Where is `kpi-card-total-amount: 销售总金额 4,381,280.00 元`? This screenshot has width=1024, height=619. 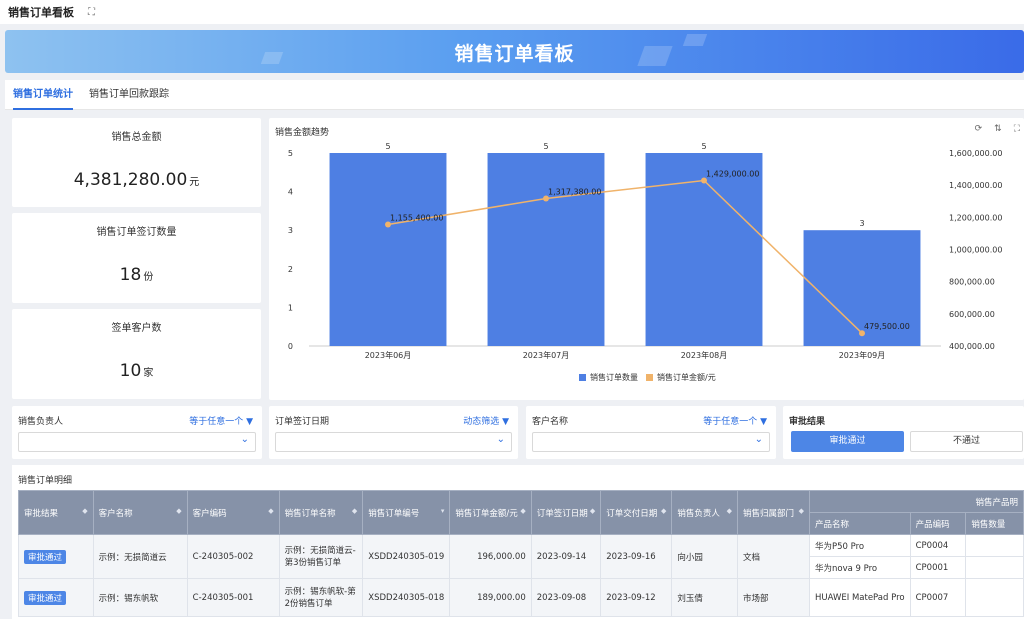 kpi-card-total-amount: 销售总金额 4,381,280.00 元 is located at coordinates (136, 162).